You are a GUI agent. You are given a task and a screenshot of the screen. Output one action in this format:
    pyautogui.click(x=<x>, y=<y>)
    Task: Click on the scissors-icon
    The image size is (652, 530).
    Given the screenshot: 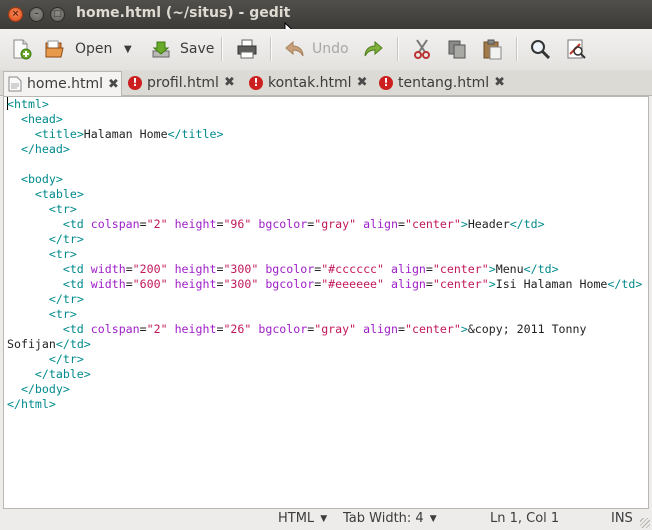 What is the action you would take?
    pyautogui.click(x=422, y=49)
    